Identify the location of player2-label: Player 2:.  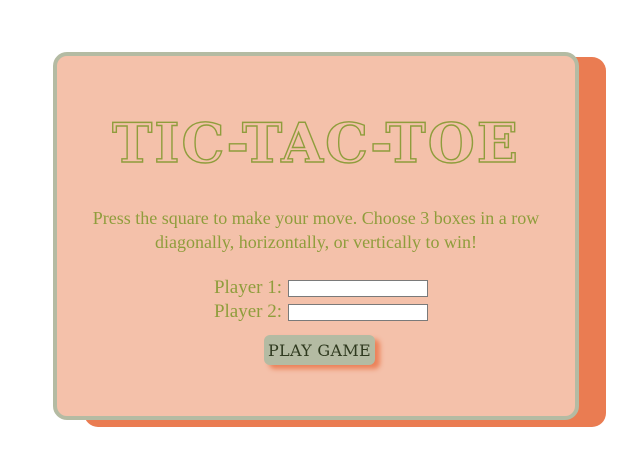
(248, 311).